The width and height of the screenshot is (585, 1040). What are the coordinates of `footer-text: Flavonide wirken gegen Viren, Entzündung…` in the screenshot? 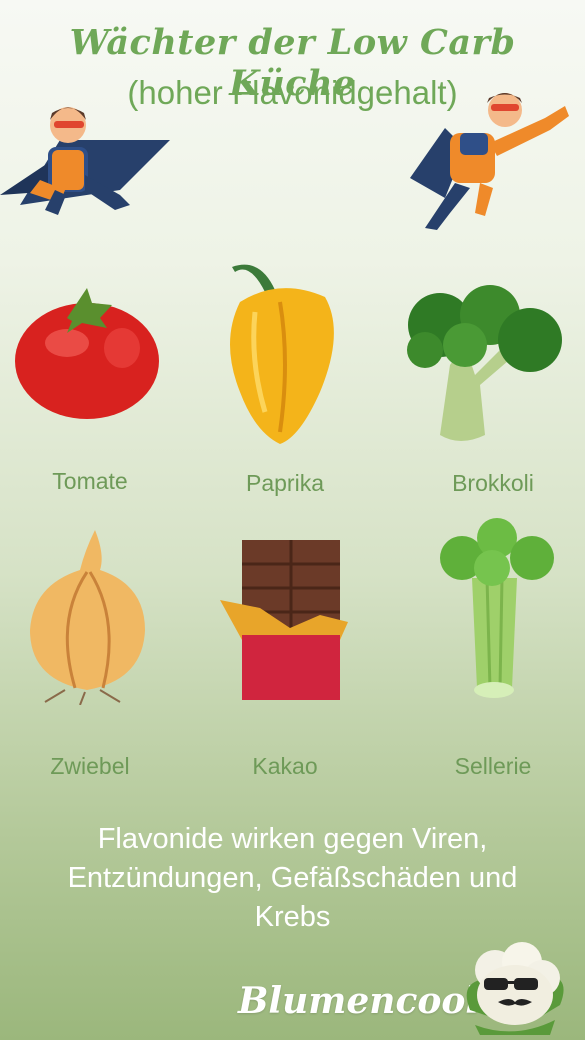 It's located at (292, 878).